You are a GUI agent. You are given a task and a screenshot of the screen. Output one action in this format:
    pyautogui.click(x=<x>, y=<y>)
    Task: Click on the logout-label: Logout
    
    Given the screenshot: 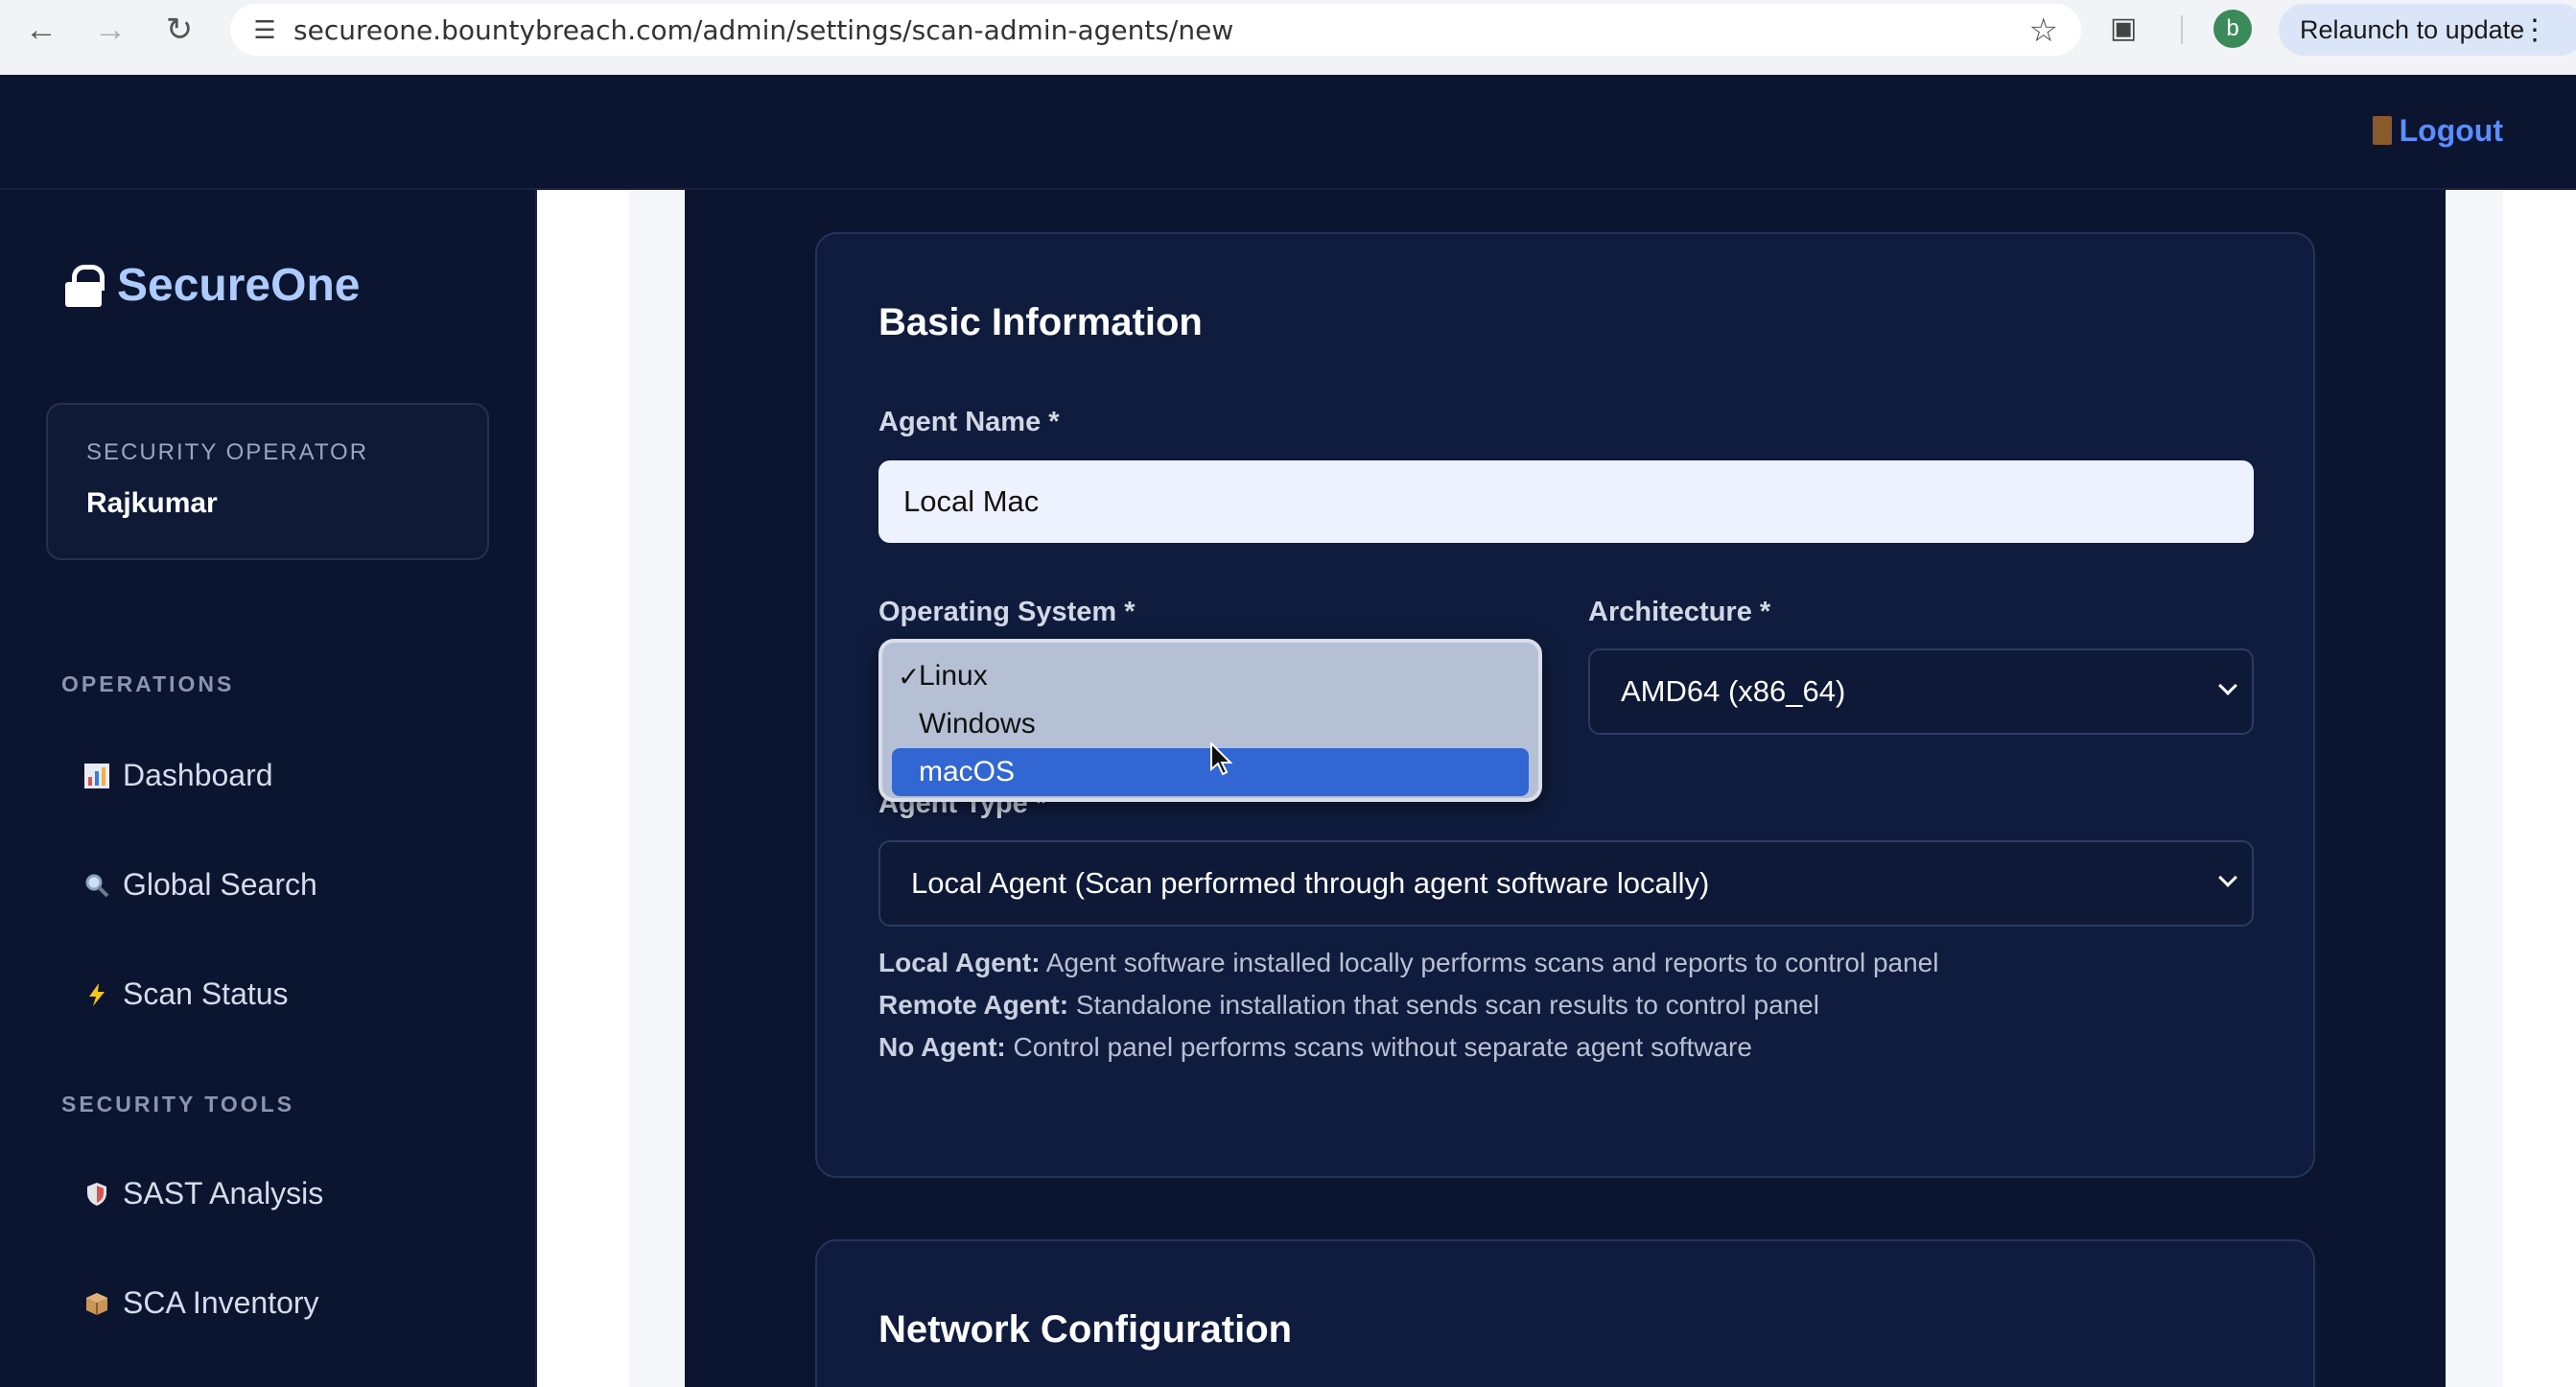 What is the action you would take?
    pyautogui.click(x=2451, y=130)
    